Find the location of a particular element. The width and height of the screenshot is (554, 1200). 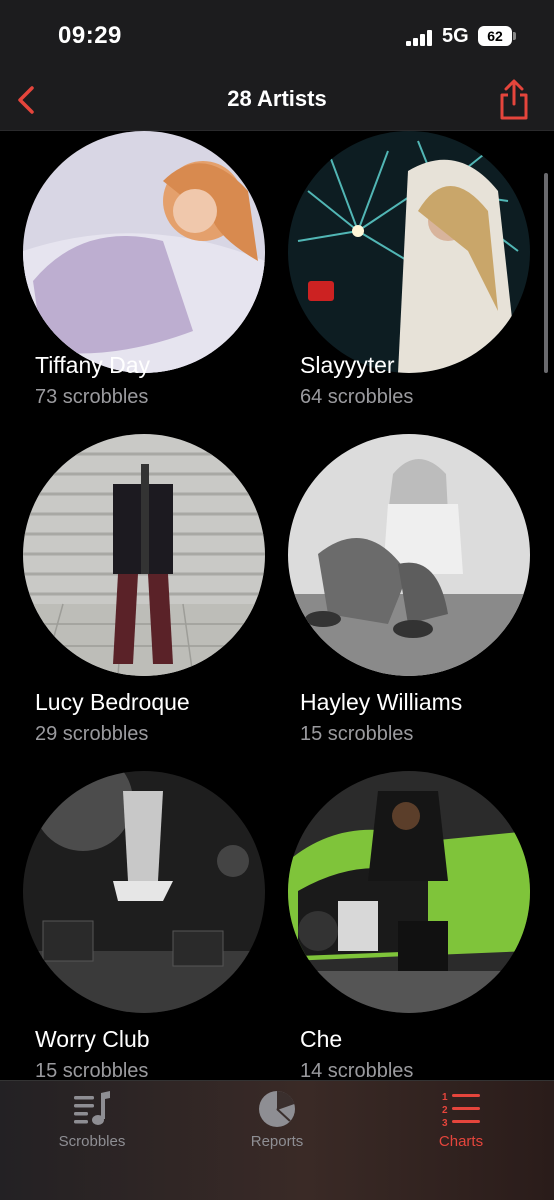

artist-name: Slayyyter is located at coordinates (347, 365).